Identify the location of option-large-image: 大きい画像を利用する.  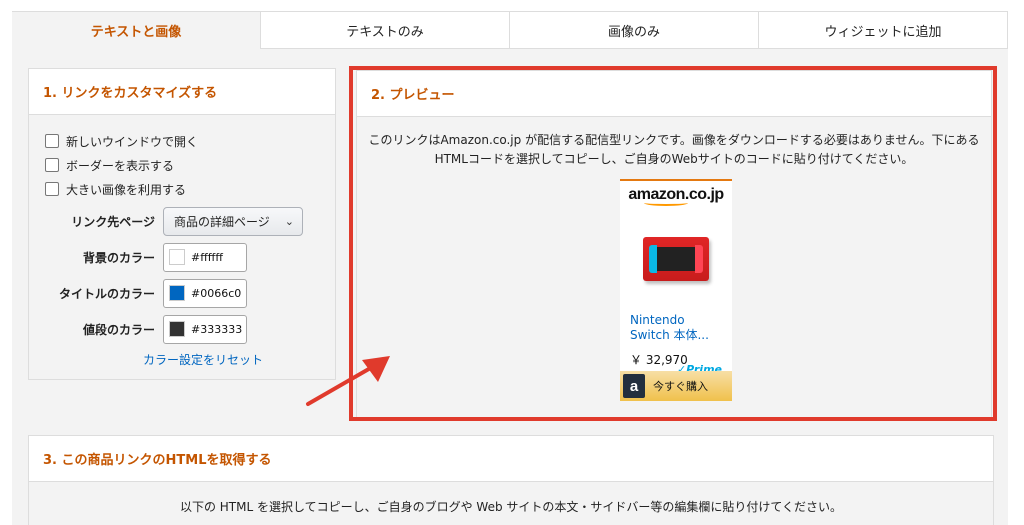
(190, 189).